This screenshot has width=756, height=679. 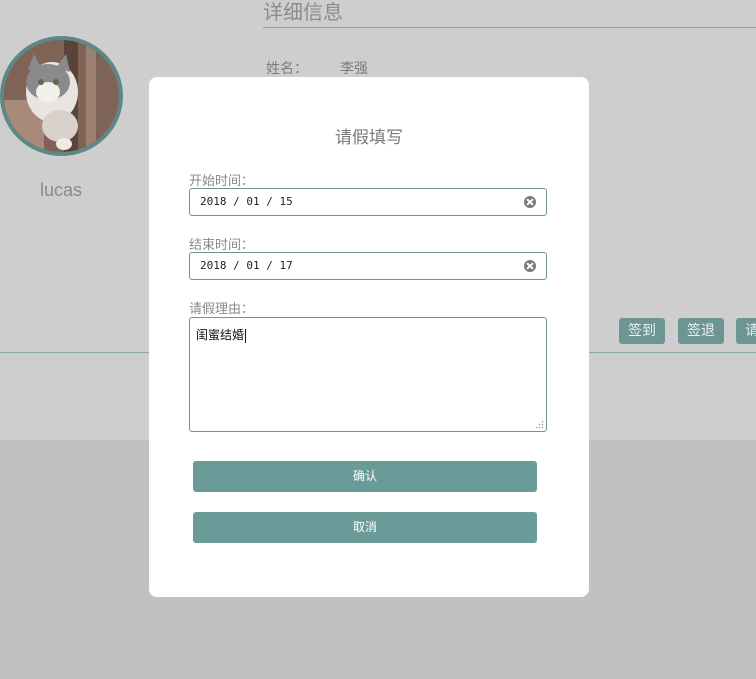 What do you see at coordinates (246, 265) in the screenshot?
I see `end-date-value: 2018 / 01 / 17` at bounding box center [246, 265].